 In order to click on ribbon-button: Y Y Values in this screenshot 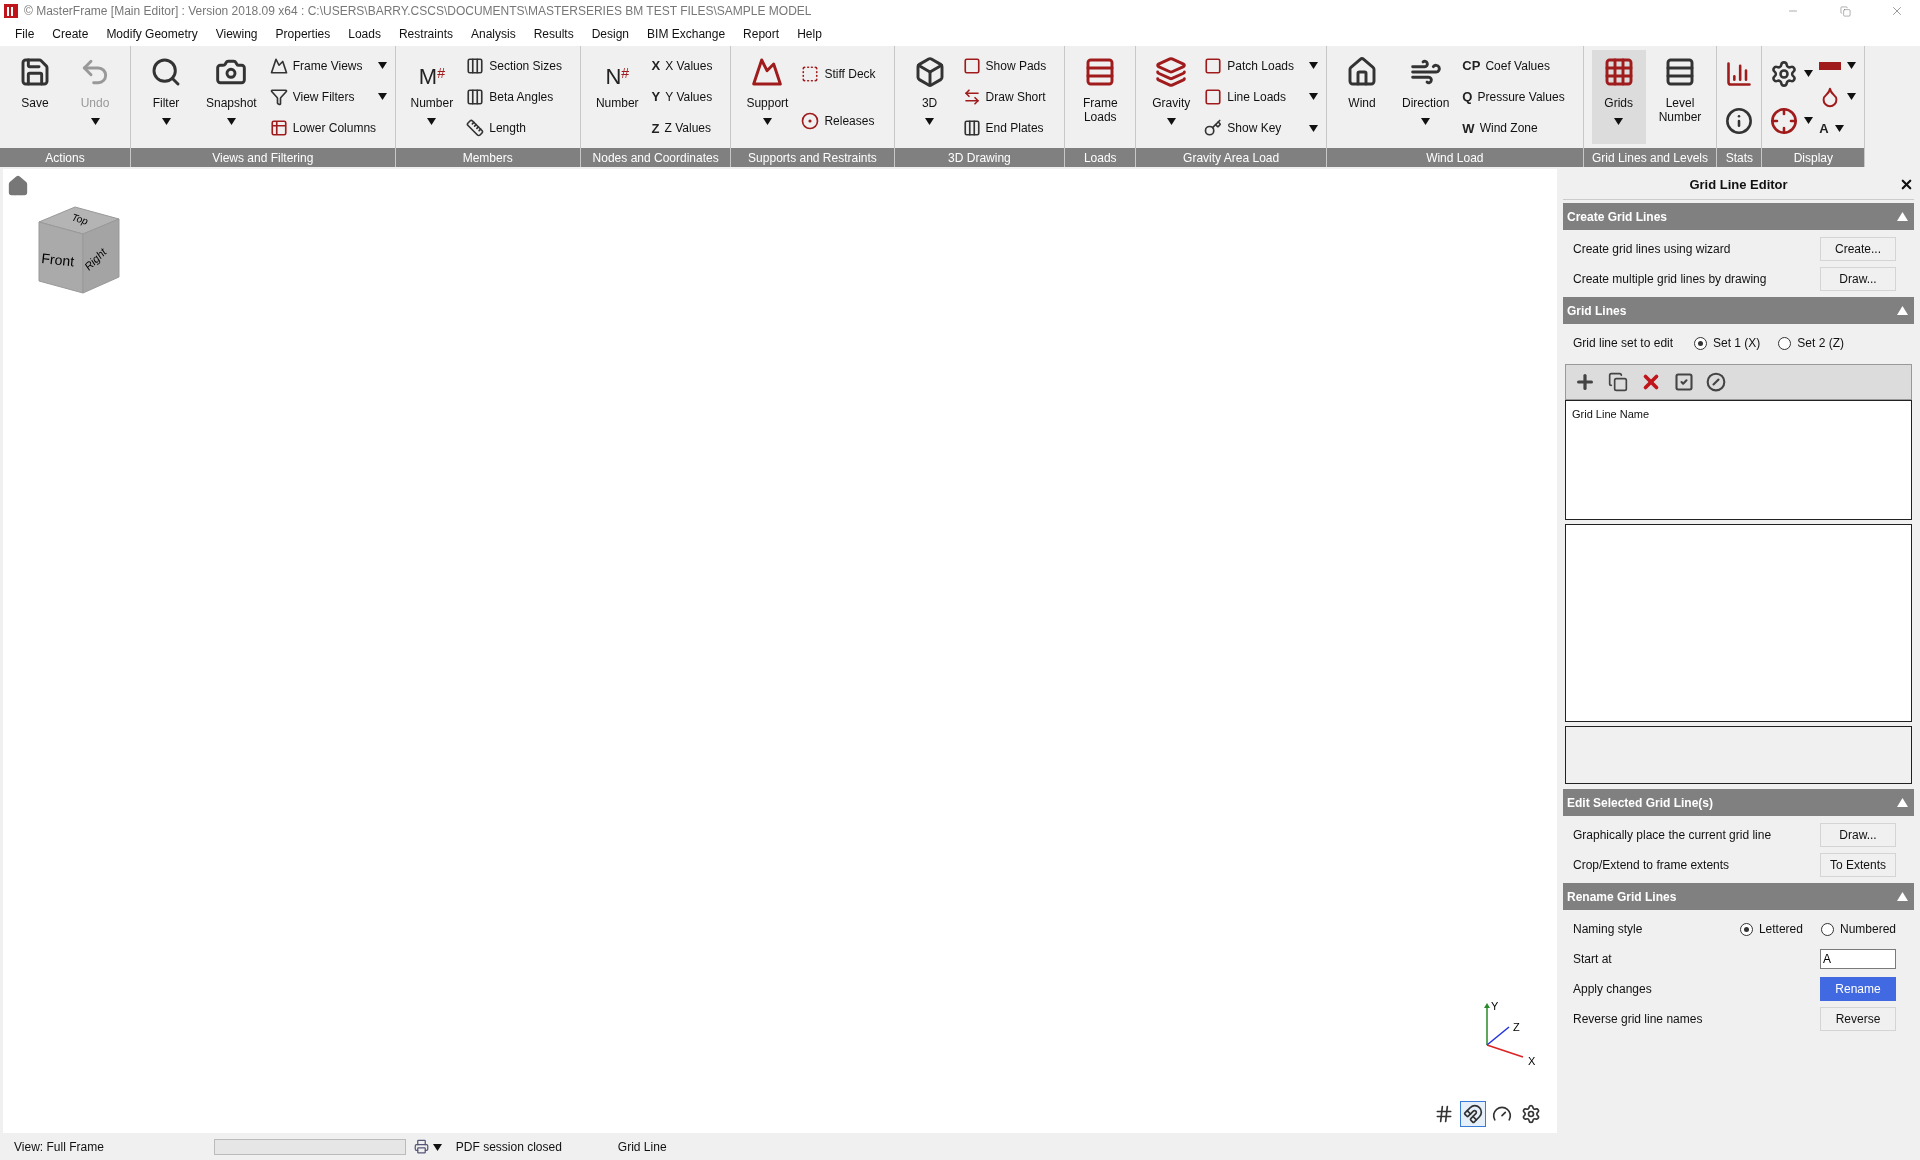, I will do `click(687, 97)`.